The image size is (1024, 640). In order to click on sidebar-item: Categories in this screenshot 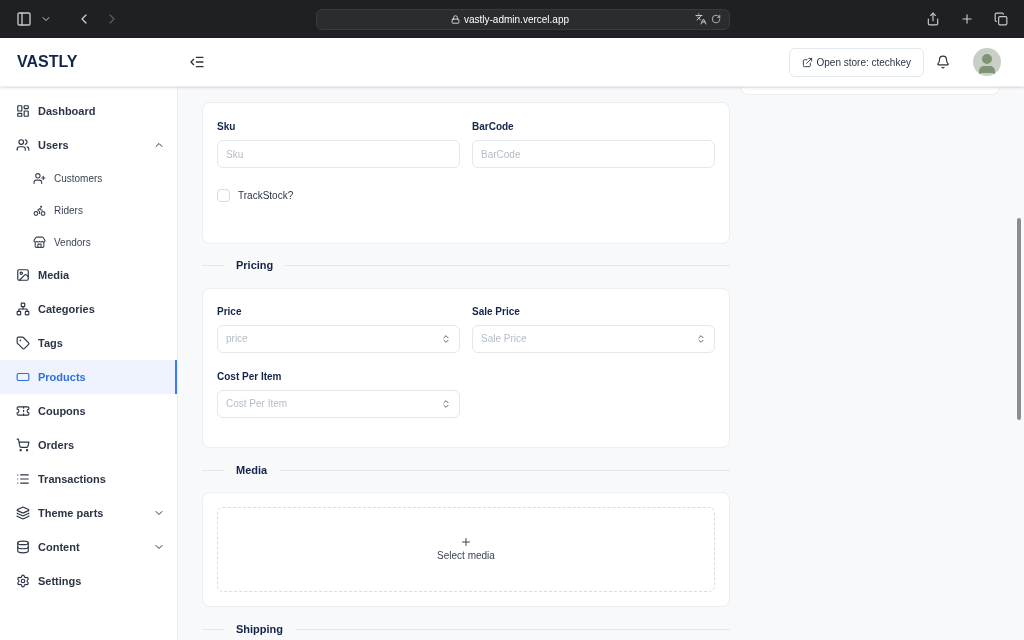, I will do `click(88, 309)`.